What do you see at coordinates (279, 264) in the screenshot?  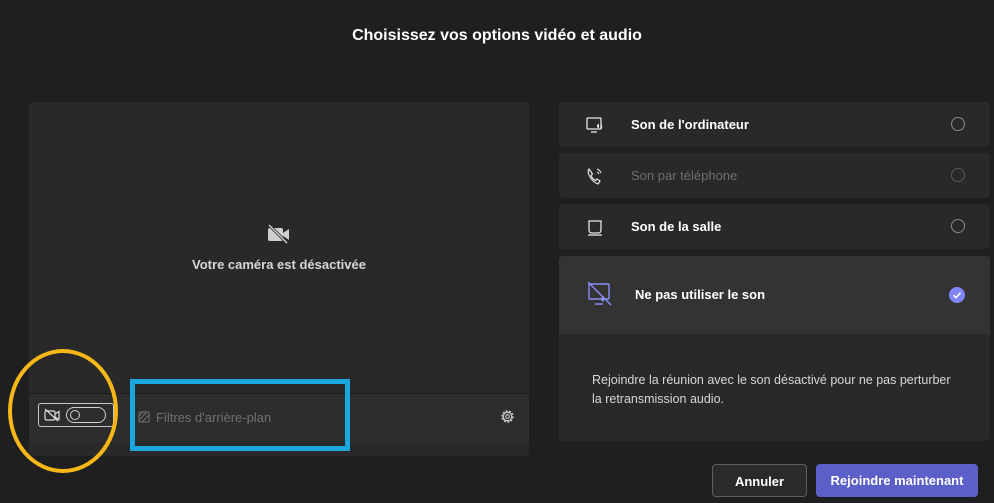 I see `camera-off-text: Votre caméra est désactivée` at bounding box center [279, 264].